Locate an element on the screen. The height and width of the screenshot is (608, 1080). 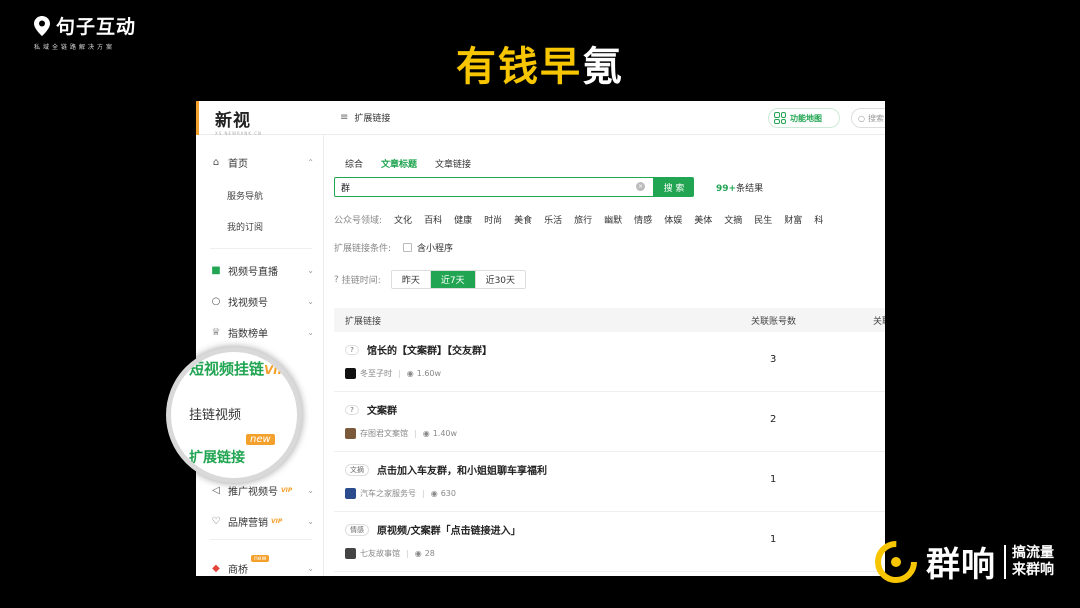
question-icon: ? is located at coordinates (336, 279).